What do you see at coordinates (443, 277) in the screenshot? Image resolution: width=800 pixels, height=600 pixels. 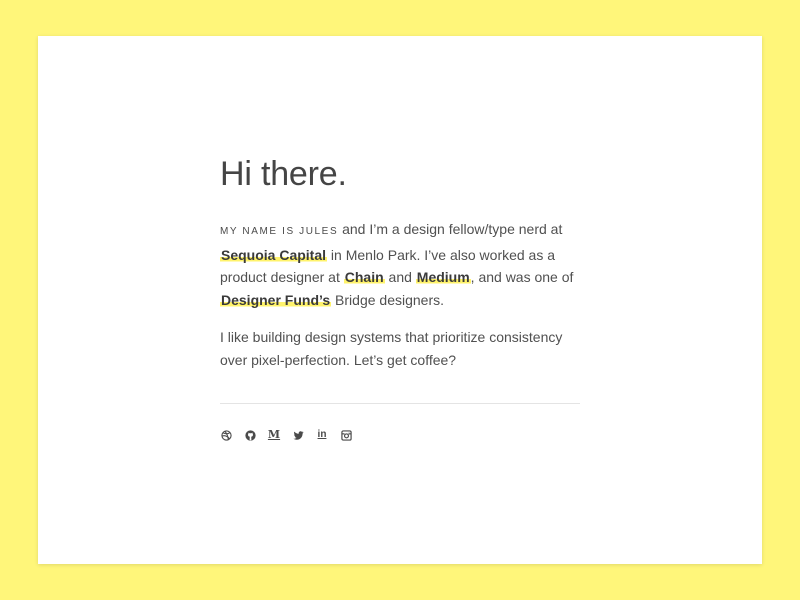 I see `medium-link: Medium` at bounding box center [443, 277].